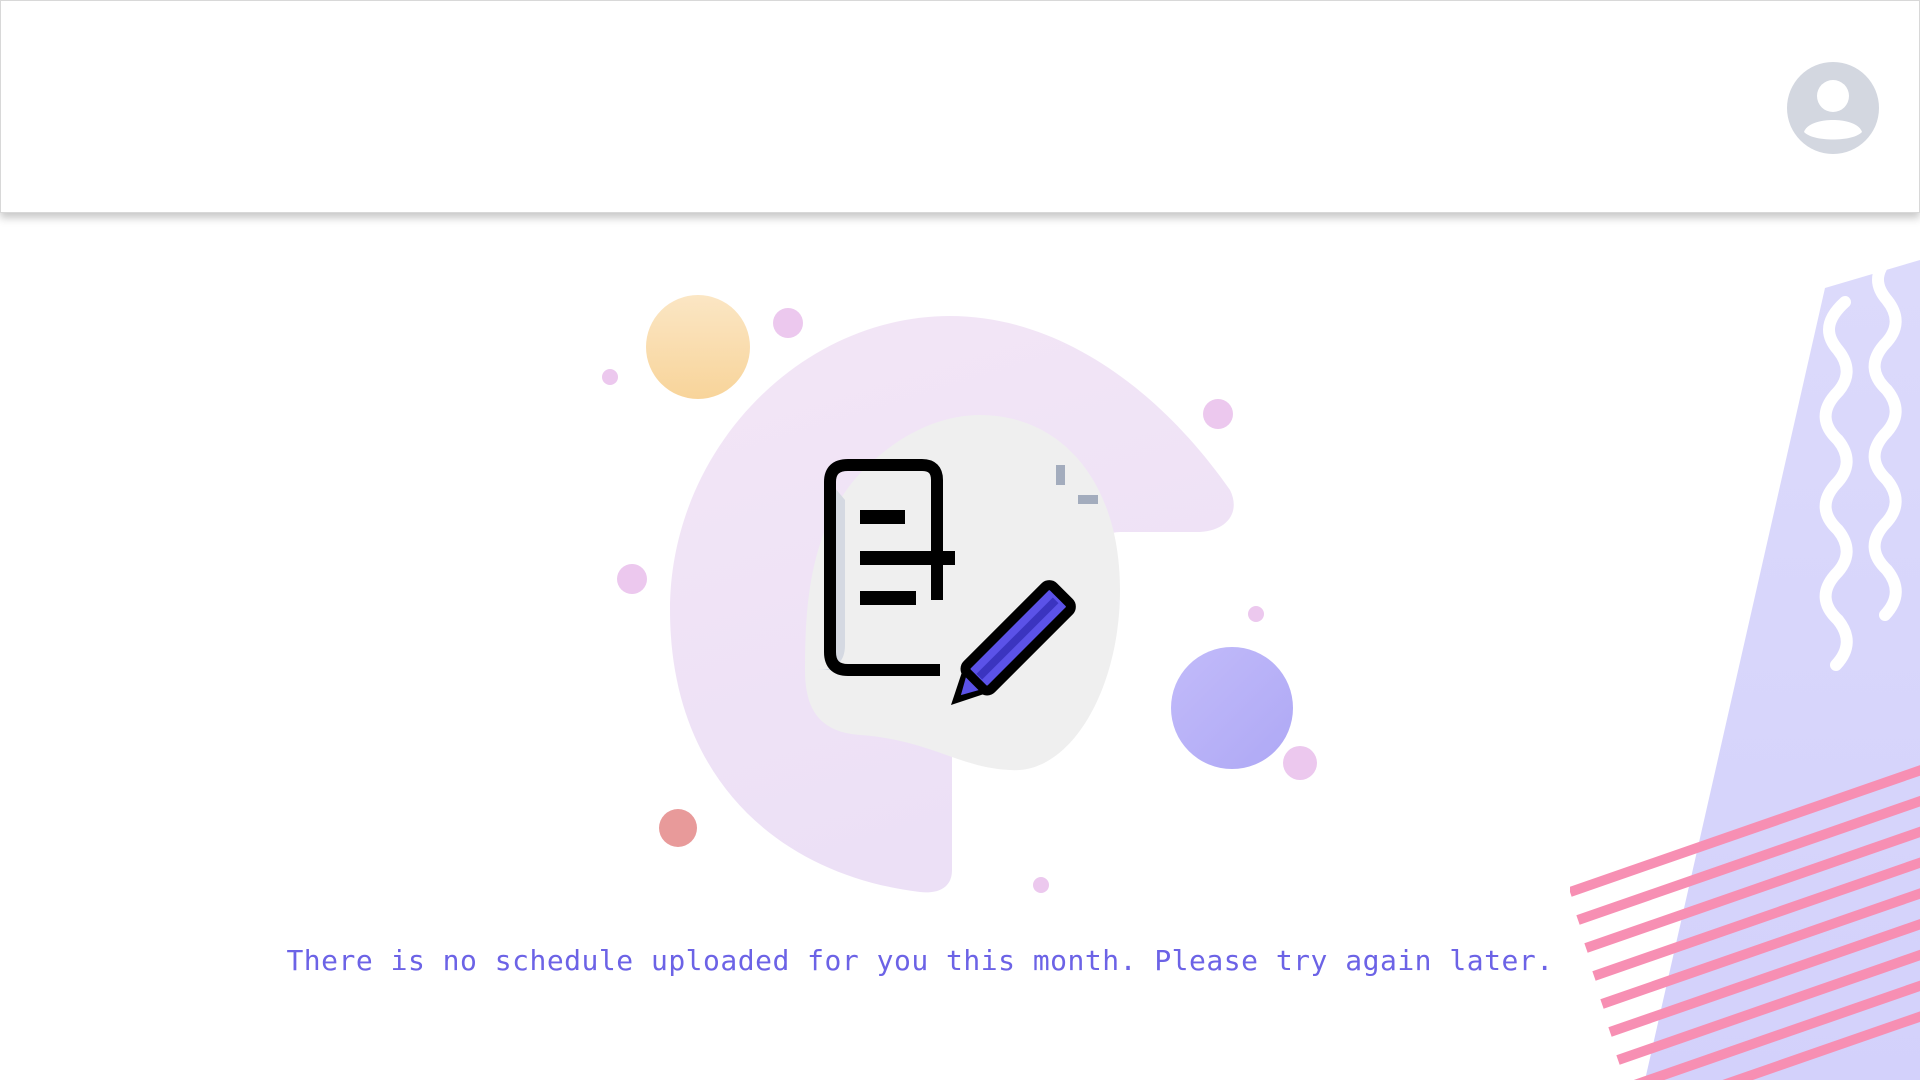 The image size is (1920, 1080). Describe the element at coordinates (678, 828) in the screenshot. I see `red-dot` at that location.